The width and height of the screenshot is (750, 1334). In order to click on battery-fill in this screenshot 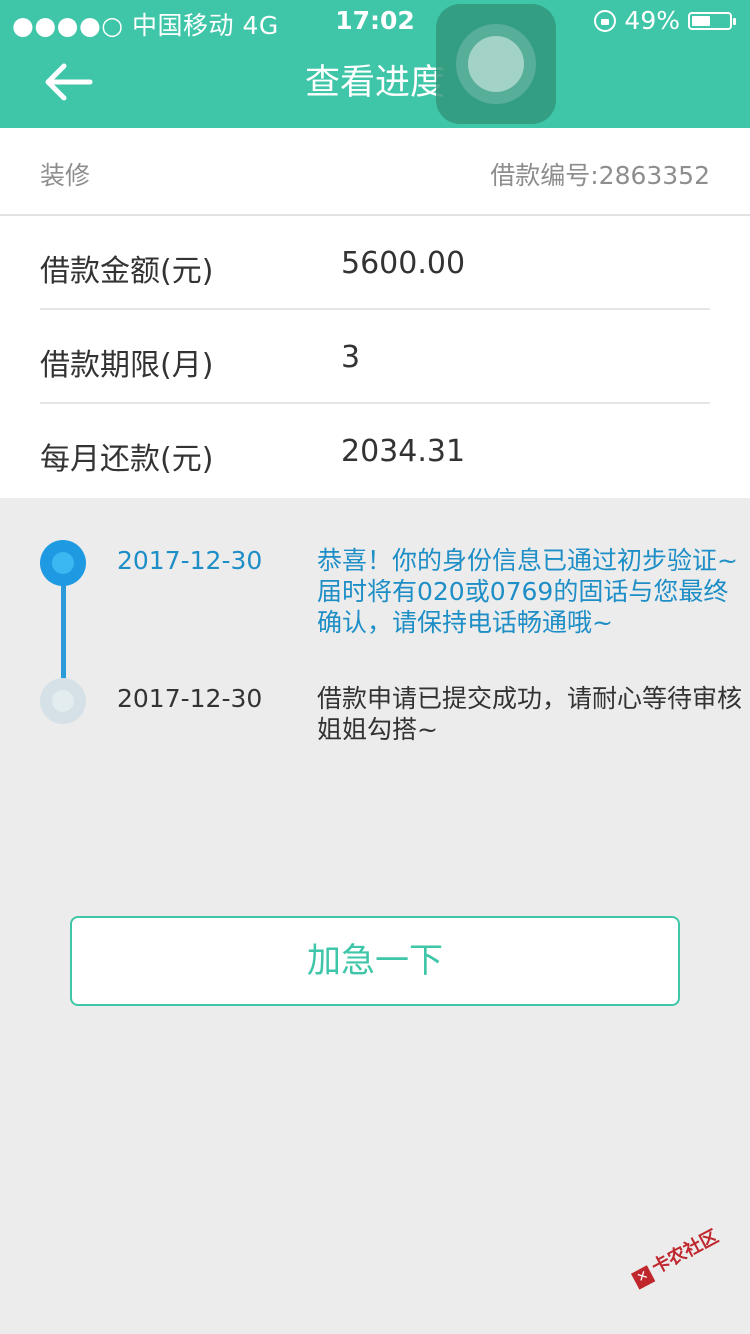, I will do `click(701, 20)`.